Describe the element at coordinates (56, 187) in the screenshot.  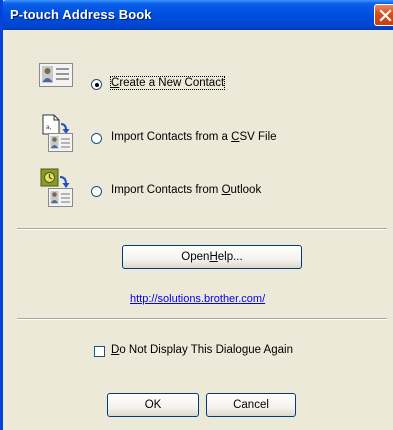
I see `outlook-import-icon` at that location.